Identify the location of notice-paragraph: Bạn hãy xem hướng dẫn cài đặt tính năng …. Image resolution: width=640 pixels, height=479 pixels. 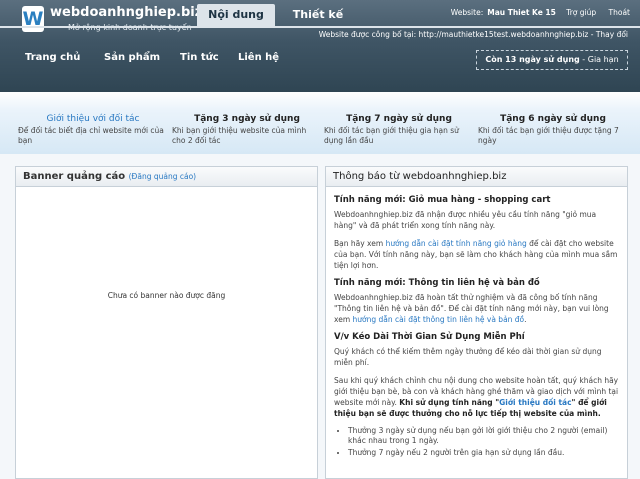
(476, 254).